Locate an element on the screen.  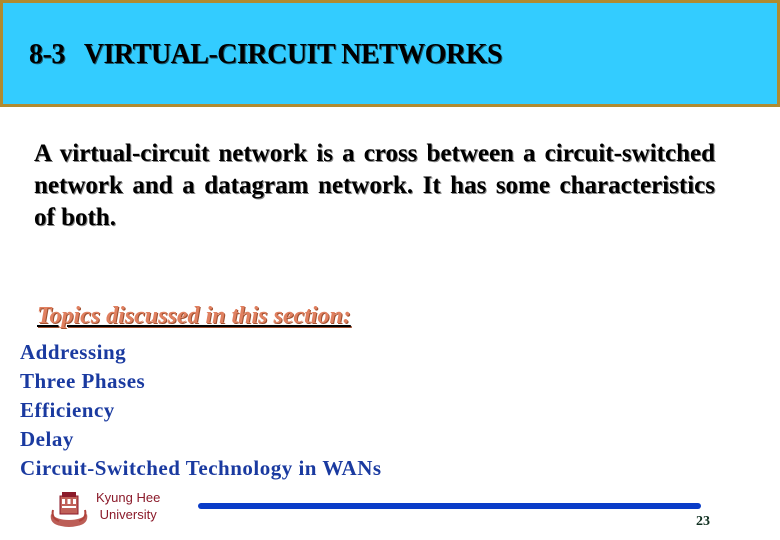
university-name-line1: Kyung Hee is located at coordinates (128, 497).